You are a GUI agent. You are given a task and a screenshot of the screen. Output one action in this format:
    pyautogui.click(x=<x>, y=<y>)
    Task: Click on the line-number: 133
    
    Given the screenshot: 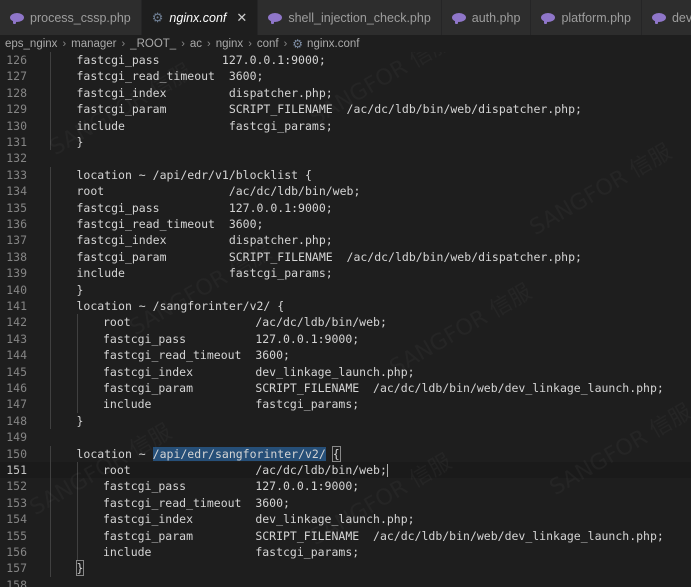 What is the action you would take?
    pyautogui.click(x=16, y=174)
    